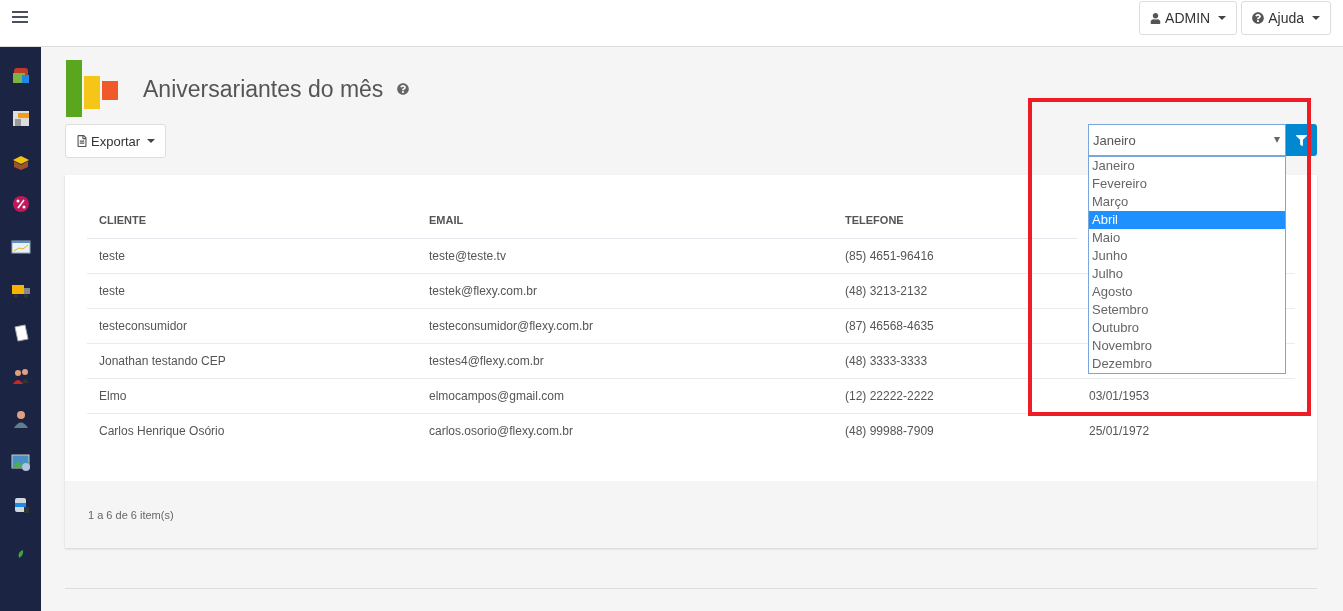  I want to click on bar-chart-logo-icon, so click(92, 89).